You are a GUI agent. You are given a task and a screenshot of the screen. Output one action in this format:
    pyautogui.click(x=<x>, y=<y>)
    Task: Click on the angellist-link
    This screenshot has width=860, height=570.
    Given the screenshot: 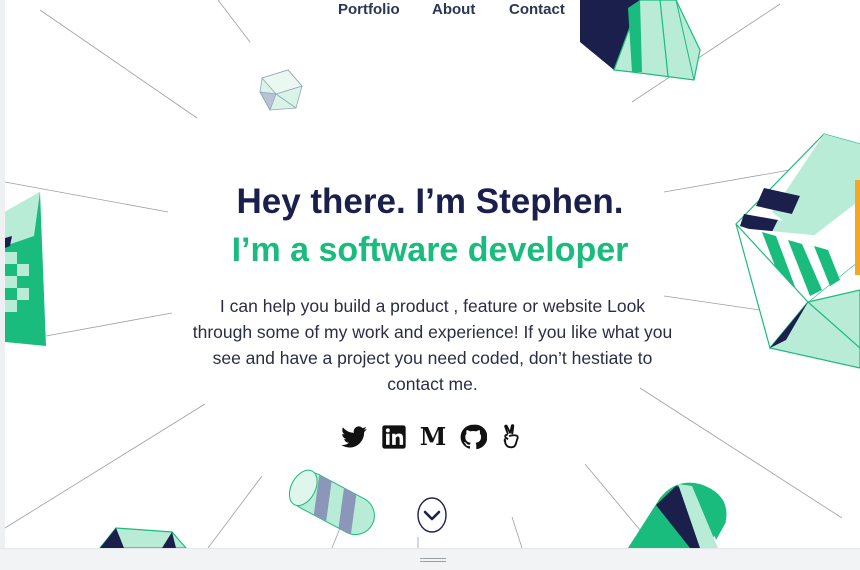 What is the action you would take?
    pyautogui.click(x=512, y=437)
    